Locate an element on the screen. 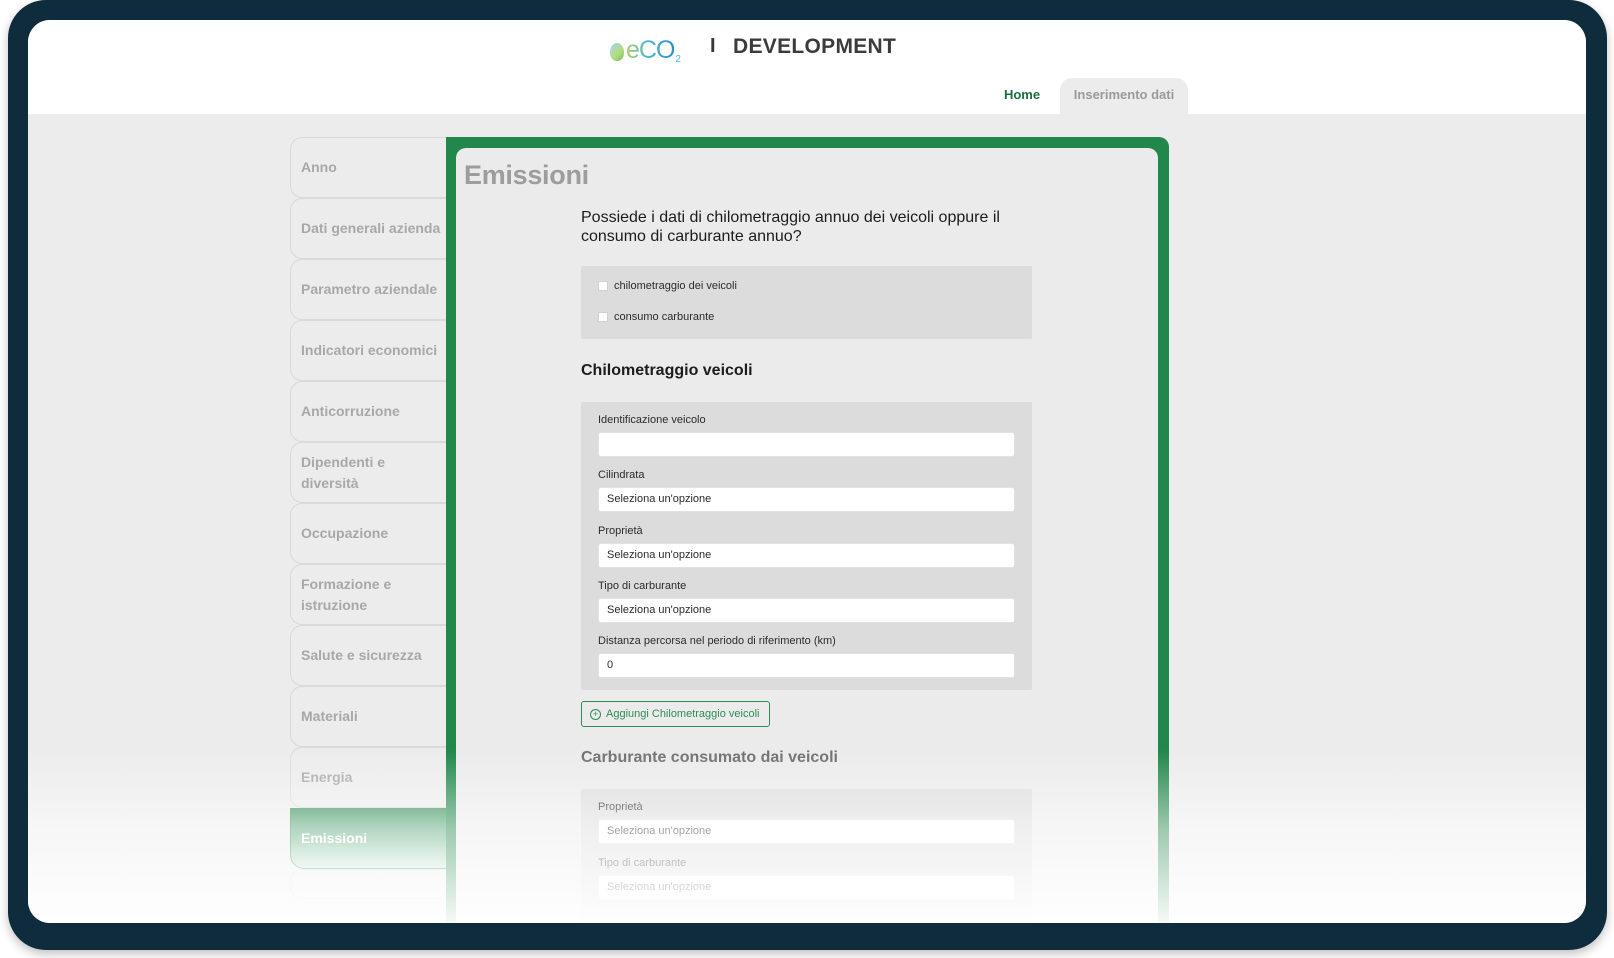 The image size is (1614, 958). sidebar-item-label: Dati generali azienda is located at coordinates (371, 228).